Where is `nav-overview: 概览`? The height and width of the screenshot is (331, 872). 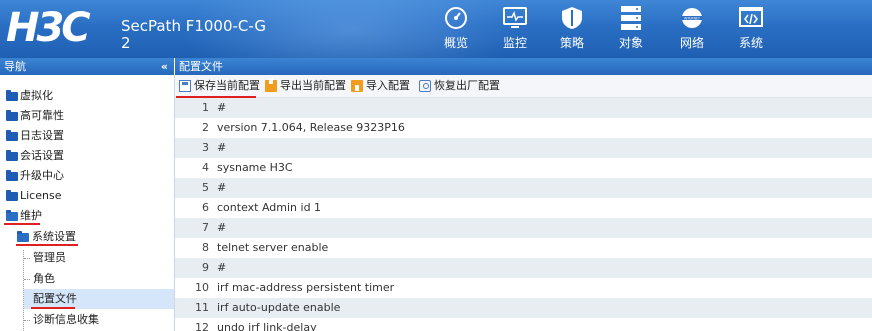
nav-overview: 概览 is located at coordinates (456, 29).